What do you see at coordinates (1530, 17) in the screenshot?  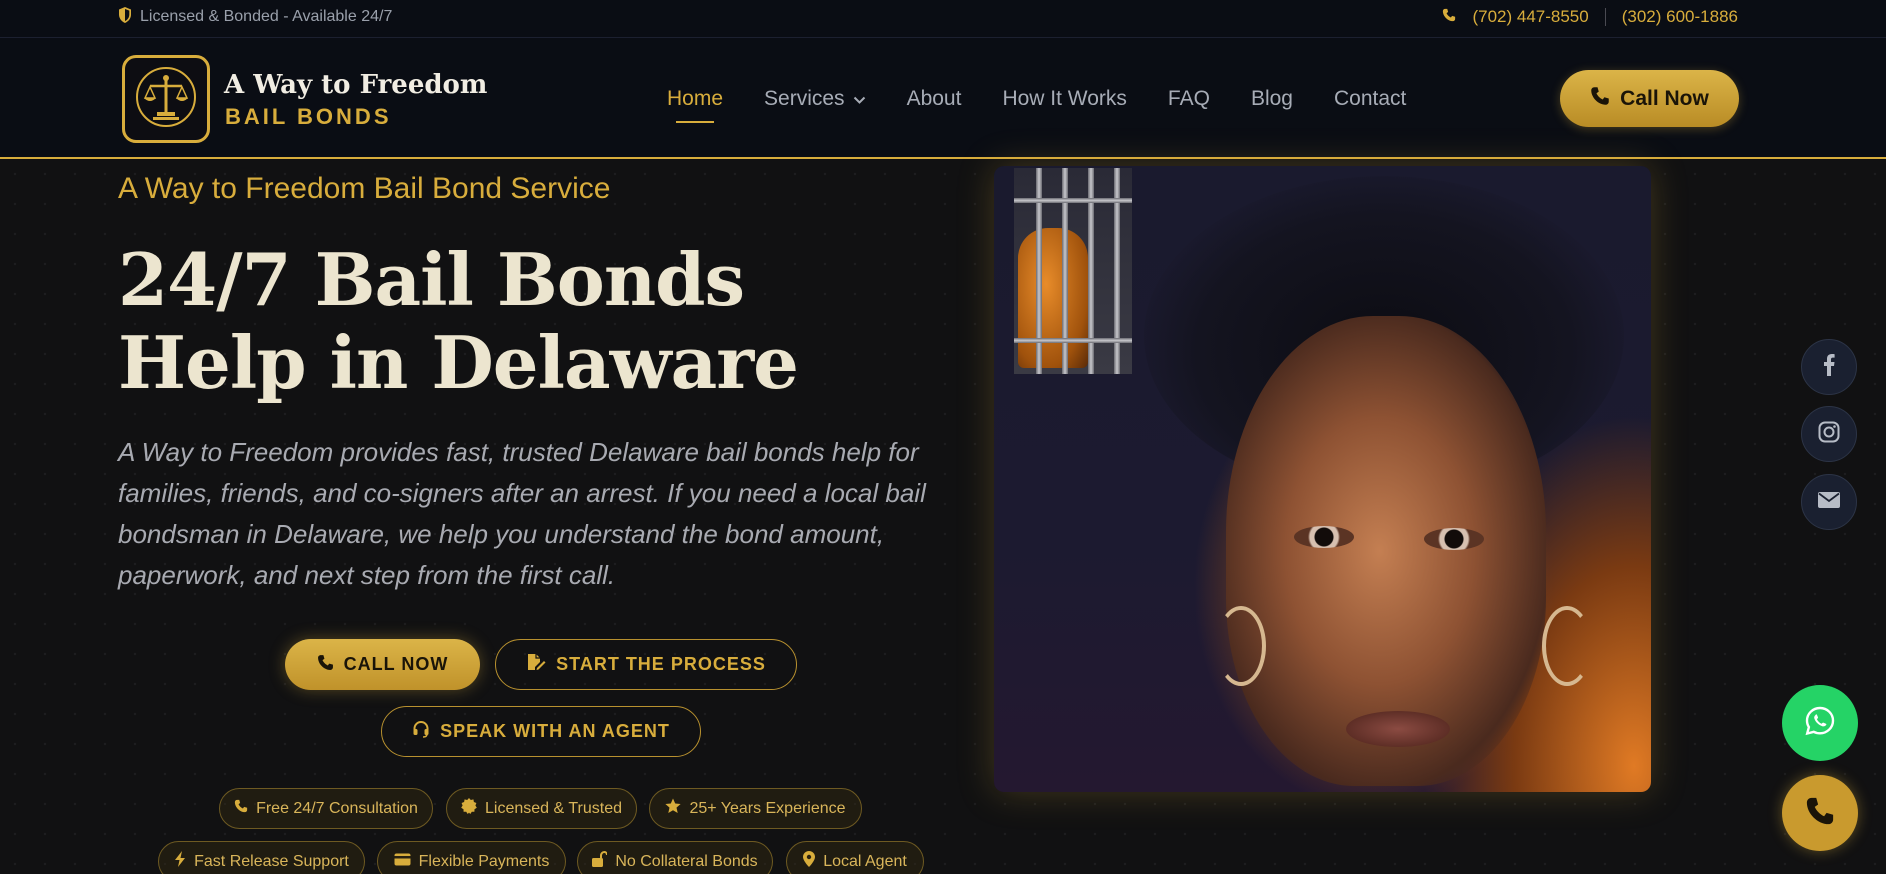 I see `phone-link-primary: (702) 447-8550` at bounding box center [1530, 17].